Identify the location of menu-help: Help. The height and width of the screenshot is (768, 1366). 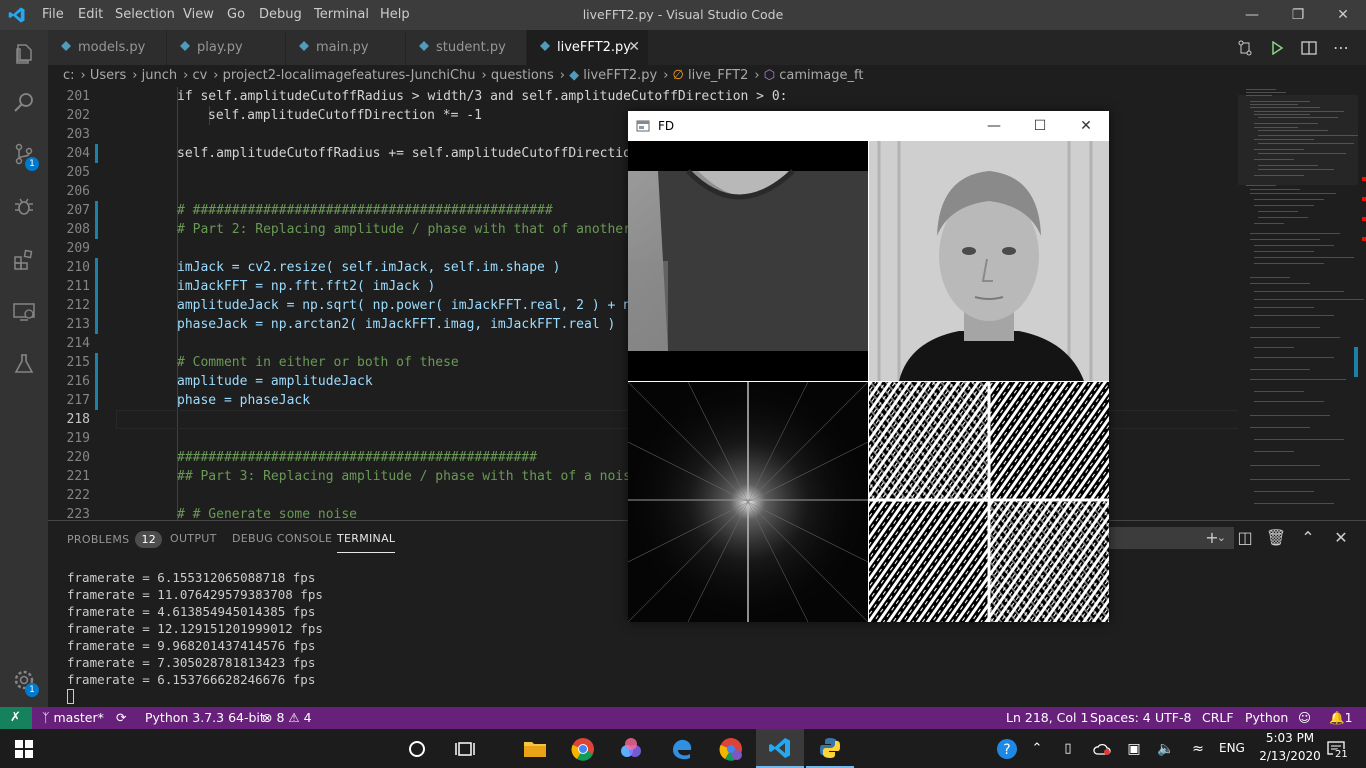
(395, 15).